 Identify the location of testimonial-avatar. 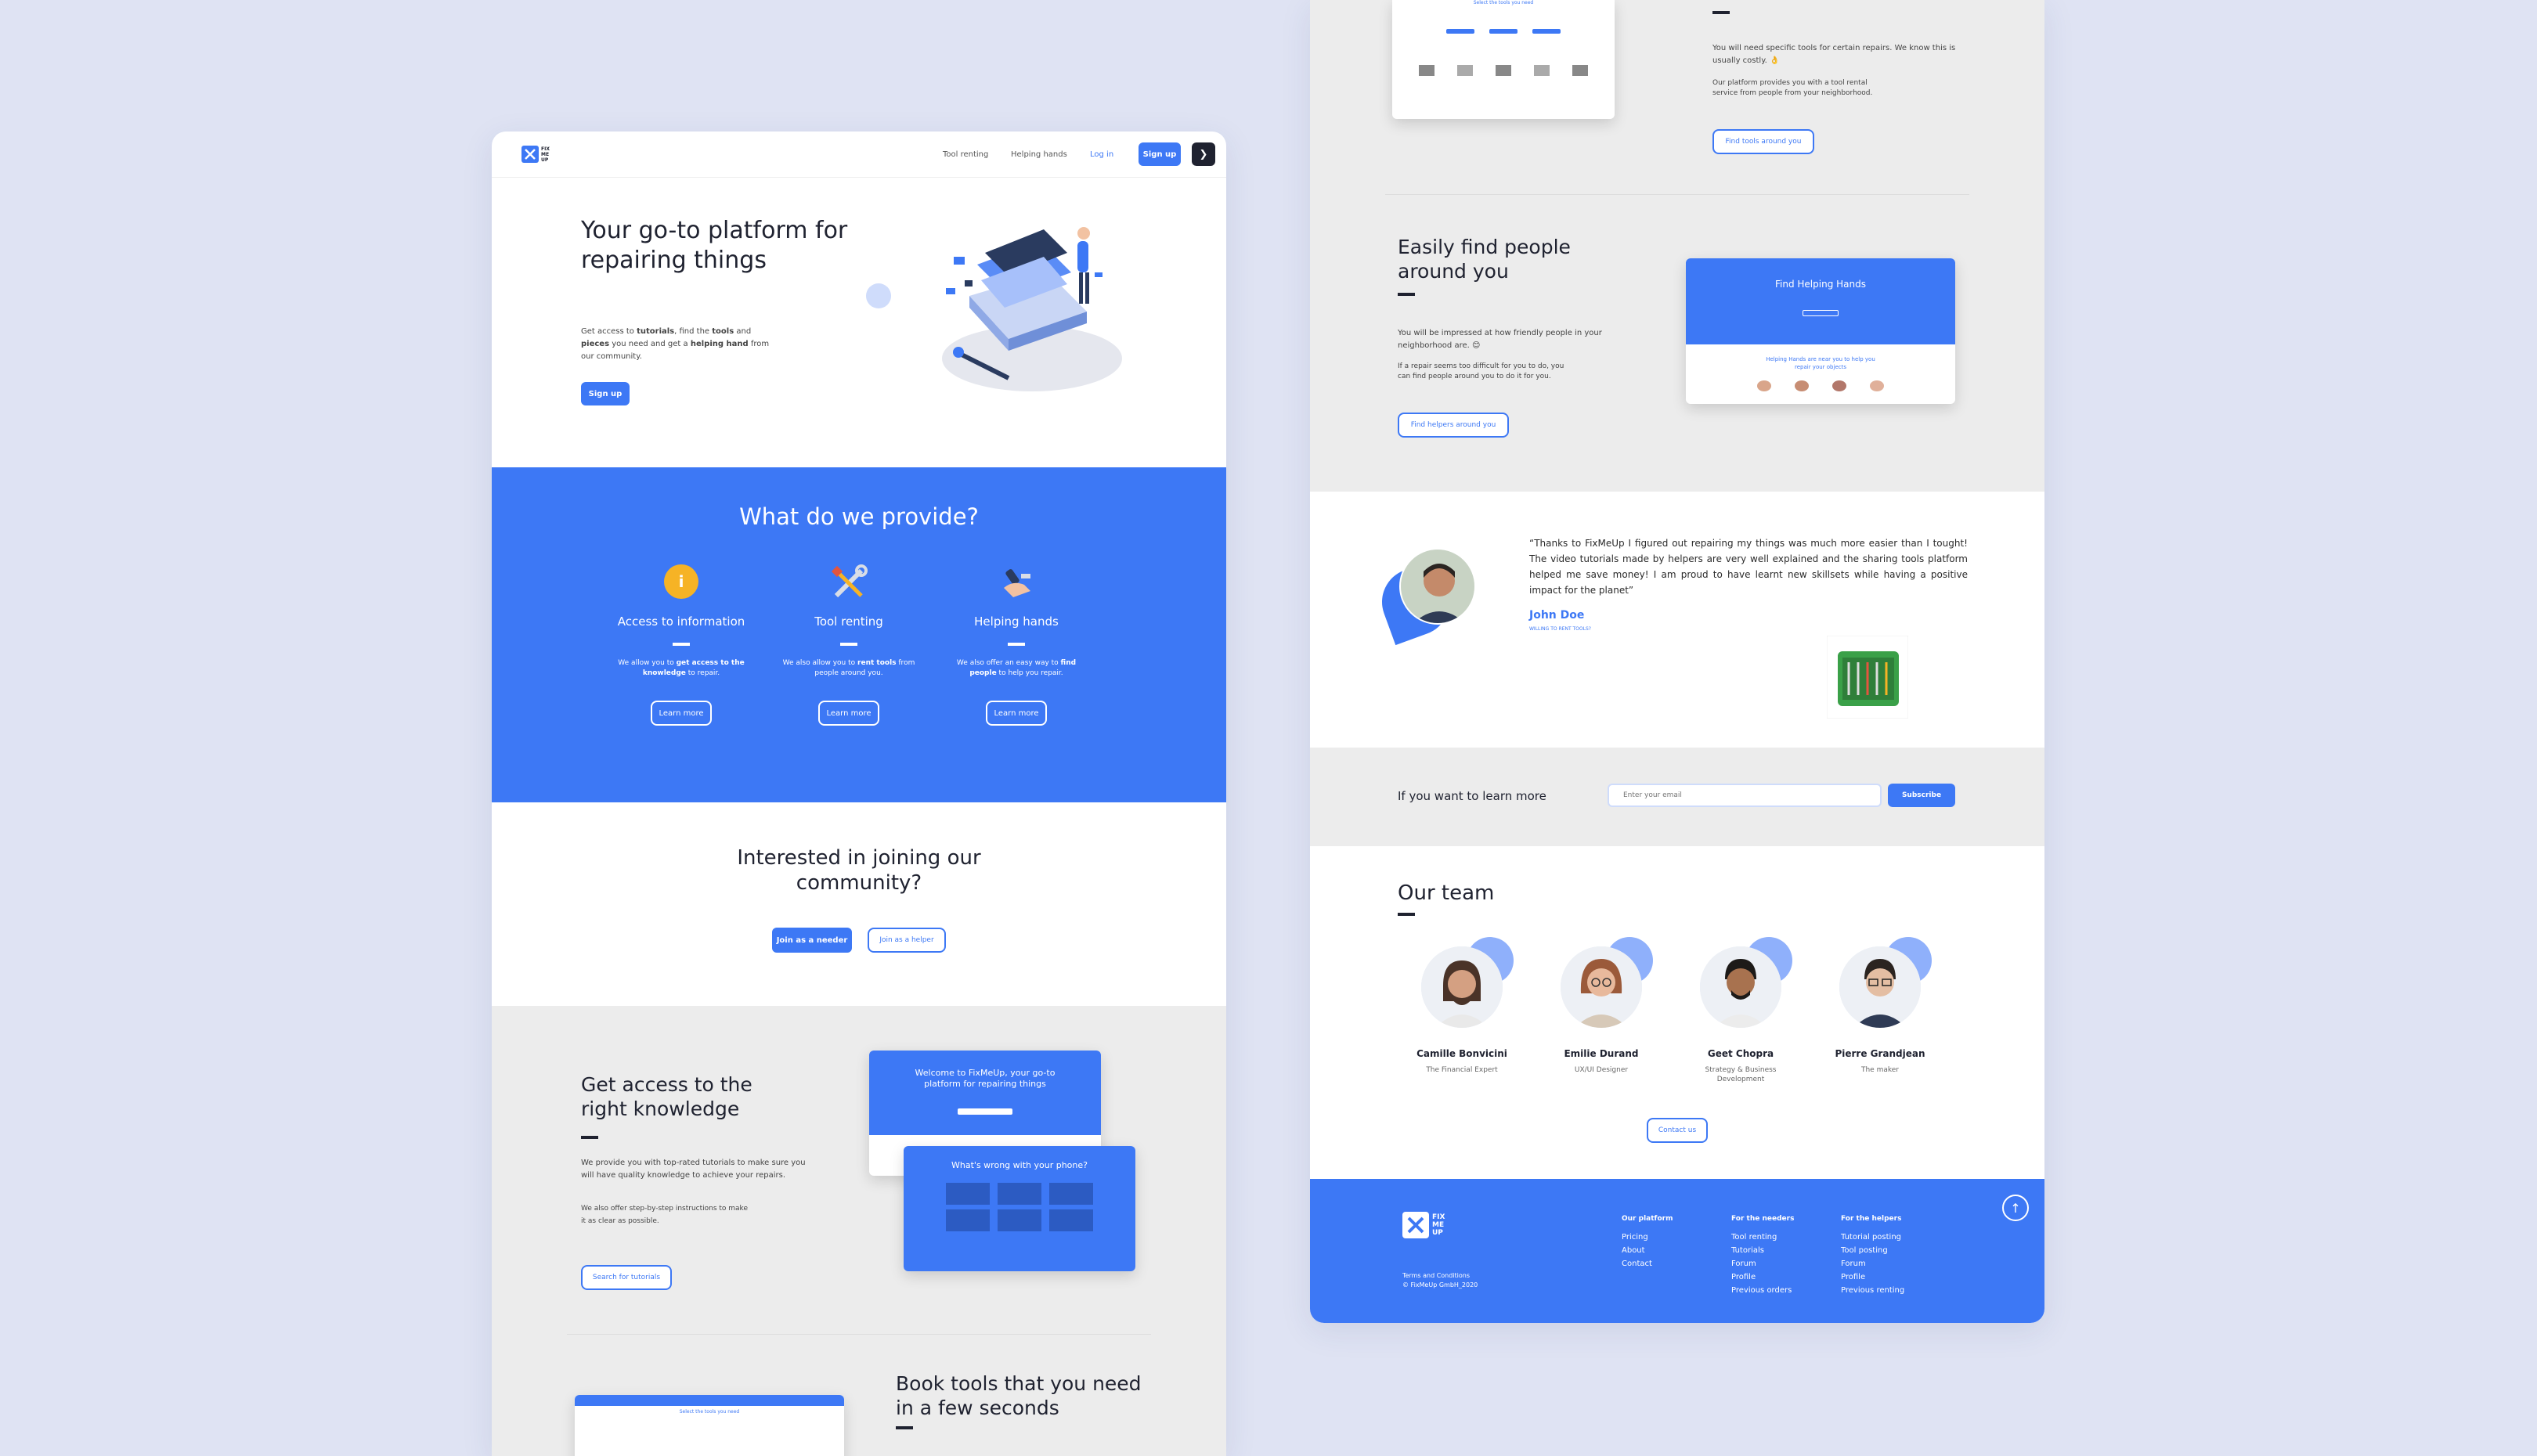
(1428, 597).